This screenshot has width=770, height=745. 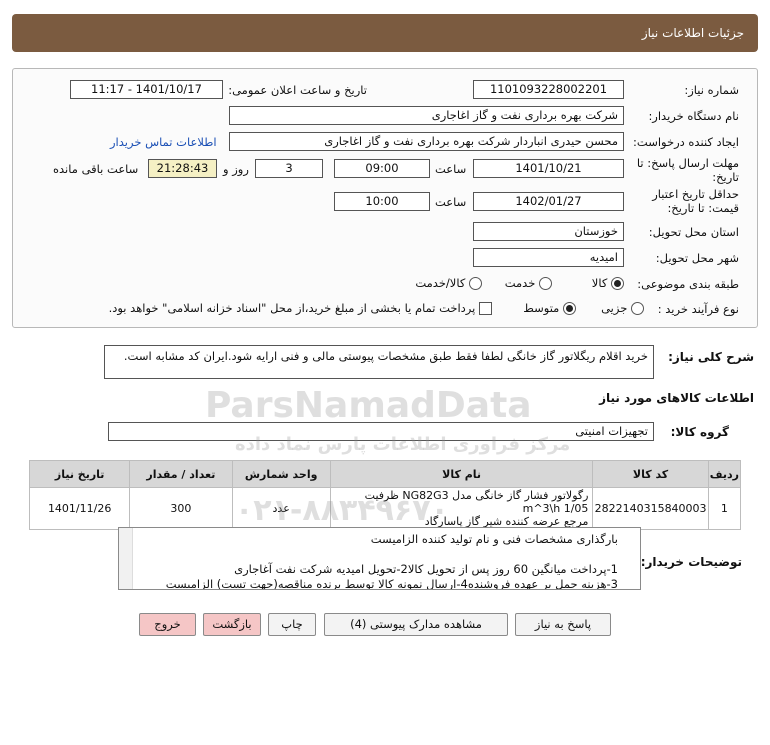 What do you see at coordinates (617, 283) in the screenshot?
I see `category-goods-radio` at bounding box center [617, 283].